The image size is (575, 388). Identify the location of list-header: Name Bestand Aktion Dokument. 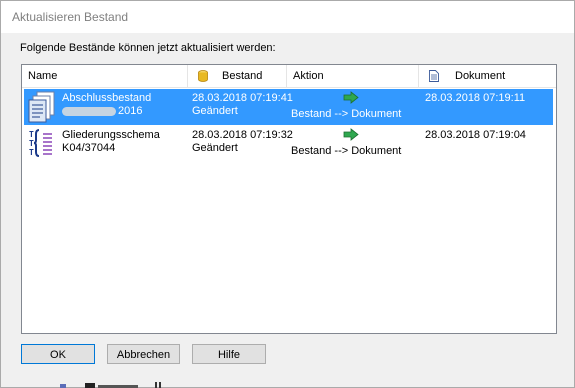
(289, 76).